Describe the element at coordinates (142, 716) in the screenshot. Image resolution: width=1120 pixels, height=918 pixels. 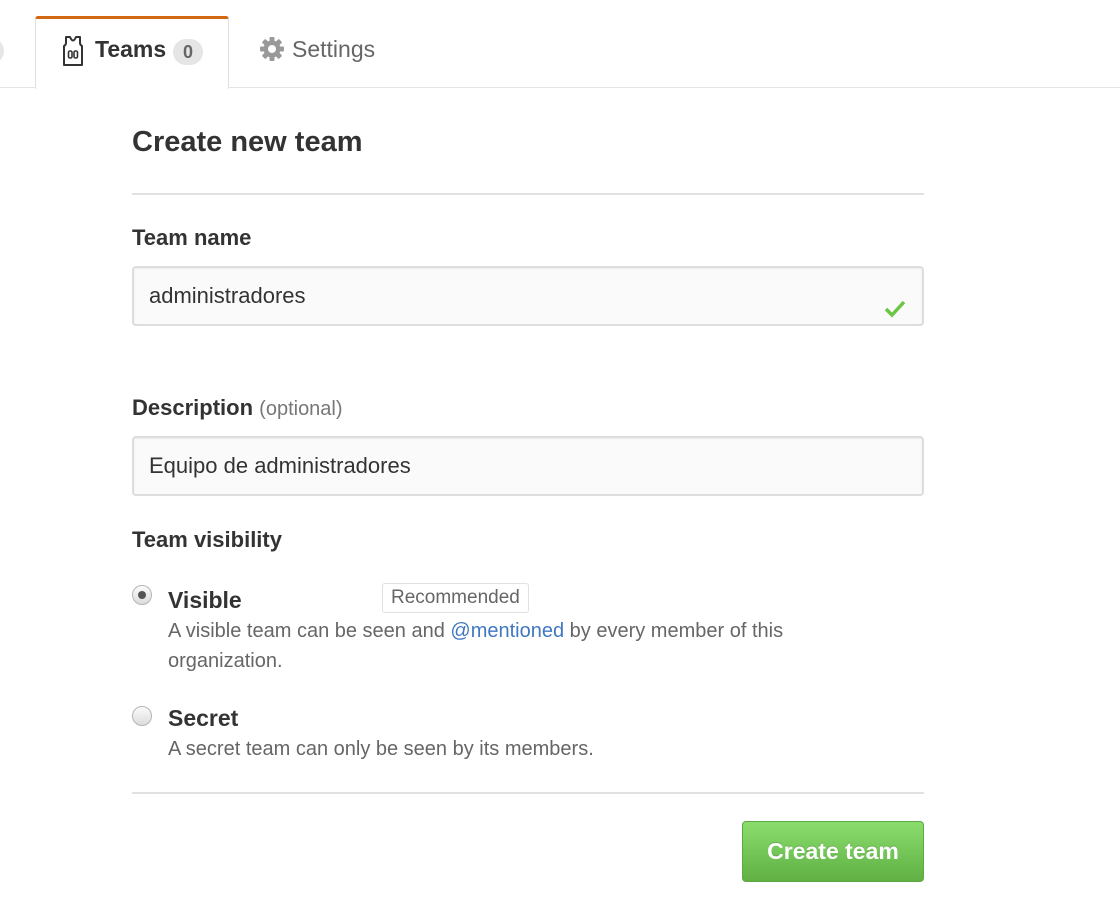
I see `secret-radio` at that location.